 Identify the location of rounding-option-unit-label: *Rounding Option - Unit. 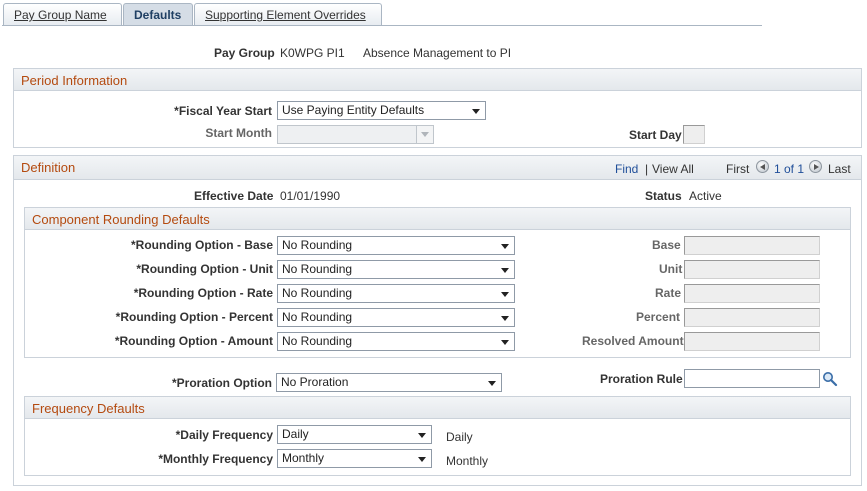
(204, 269).